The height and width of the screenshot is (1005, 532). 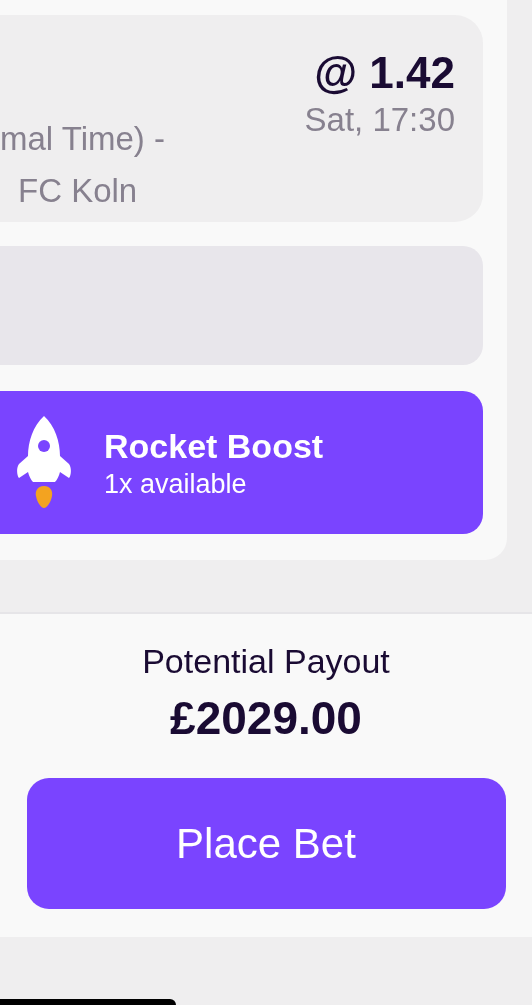 What do you see at coordinates (266, 843) in the screenshot?
I see `place-bet-button: Place Bet` at bounding box center [266, 843].